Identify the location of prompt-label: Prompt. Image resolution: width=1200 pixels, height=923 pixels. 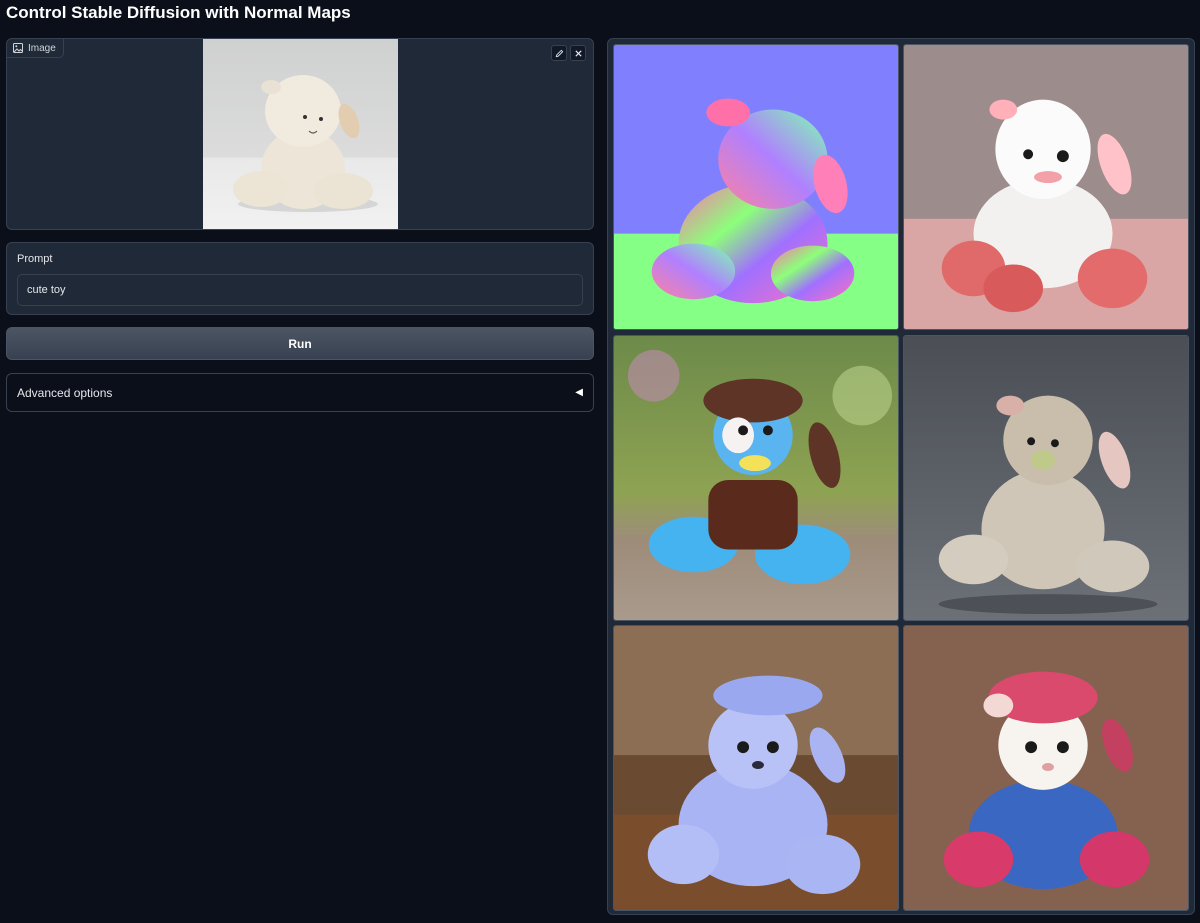
(35, 259).